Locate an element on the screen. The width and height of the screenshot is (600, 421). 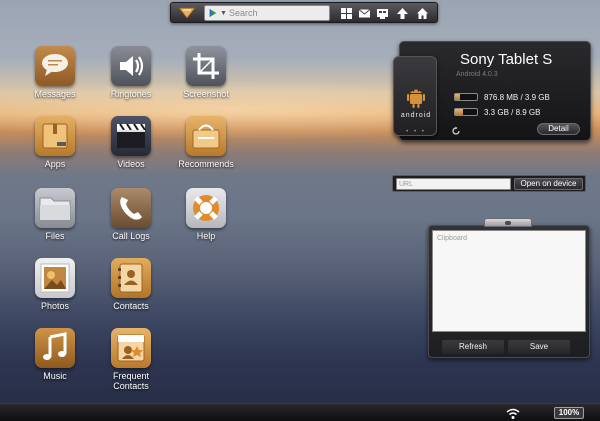
app-recommends: Recommends is located at coordinates (206, 142).